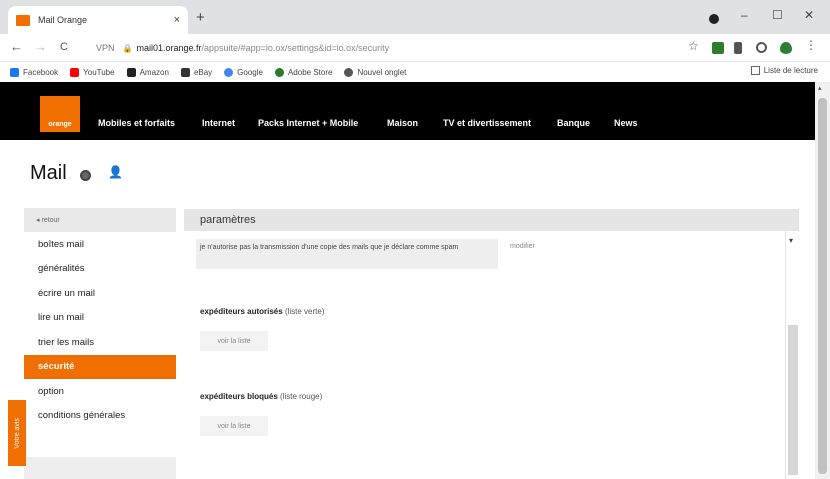 The height and width of the screenshot is (479, 830). What do you see at coordinates (99, 72) in the screenshot?
I see `bookmark-label: YouTube` at bounding box center [99, 72].